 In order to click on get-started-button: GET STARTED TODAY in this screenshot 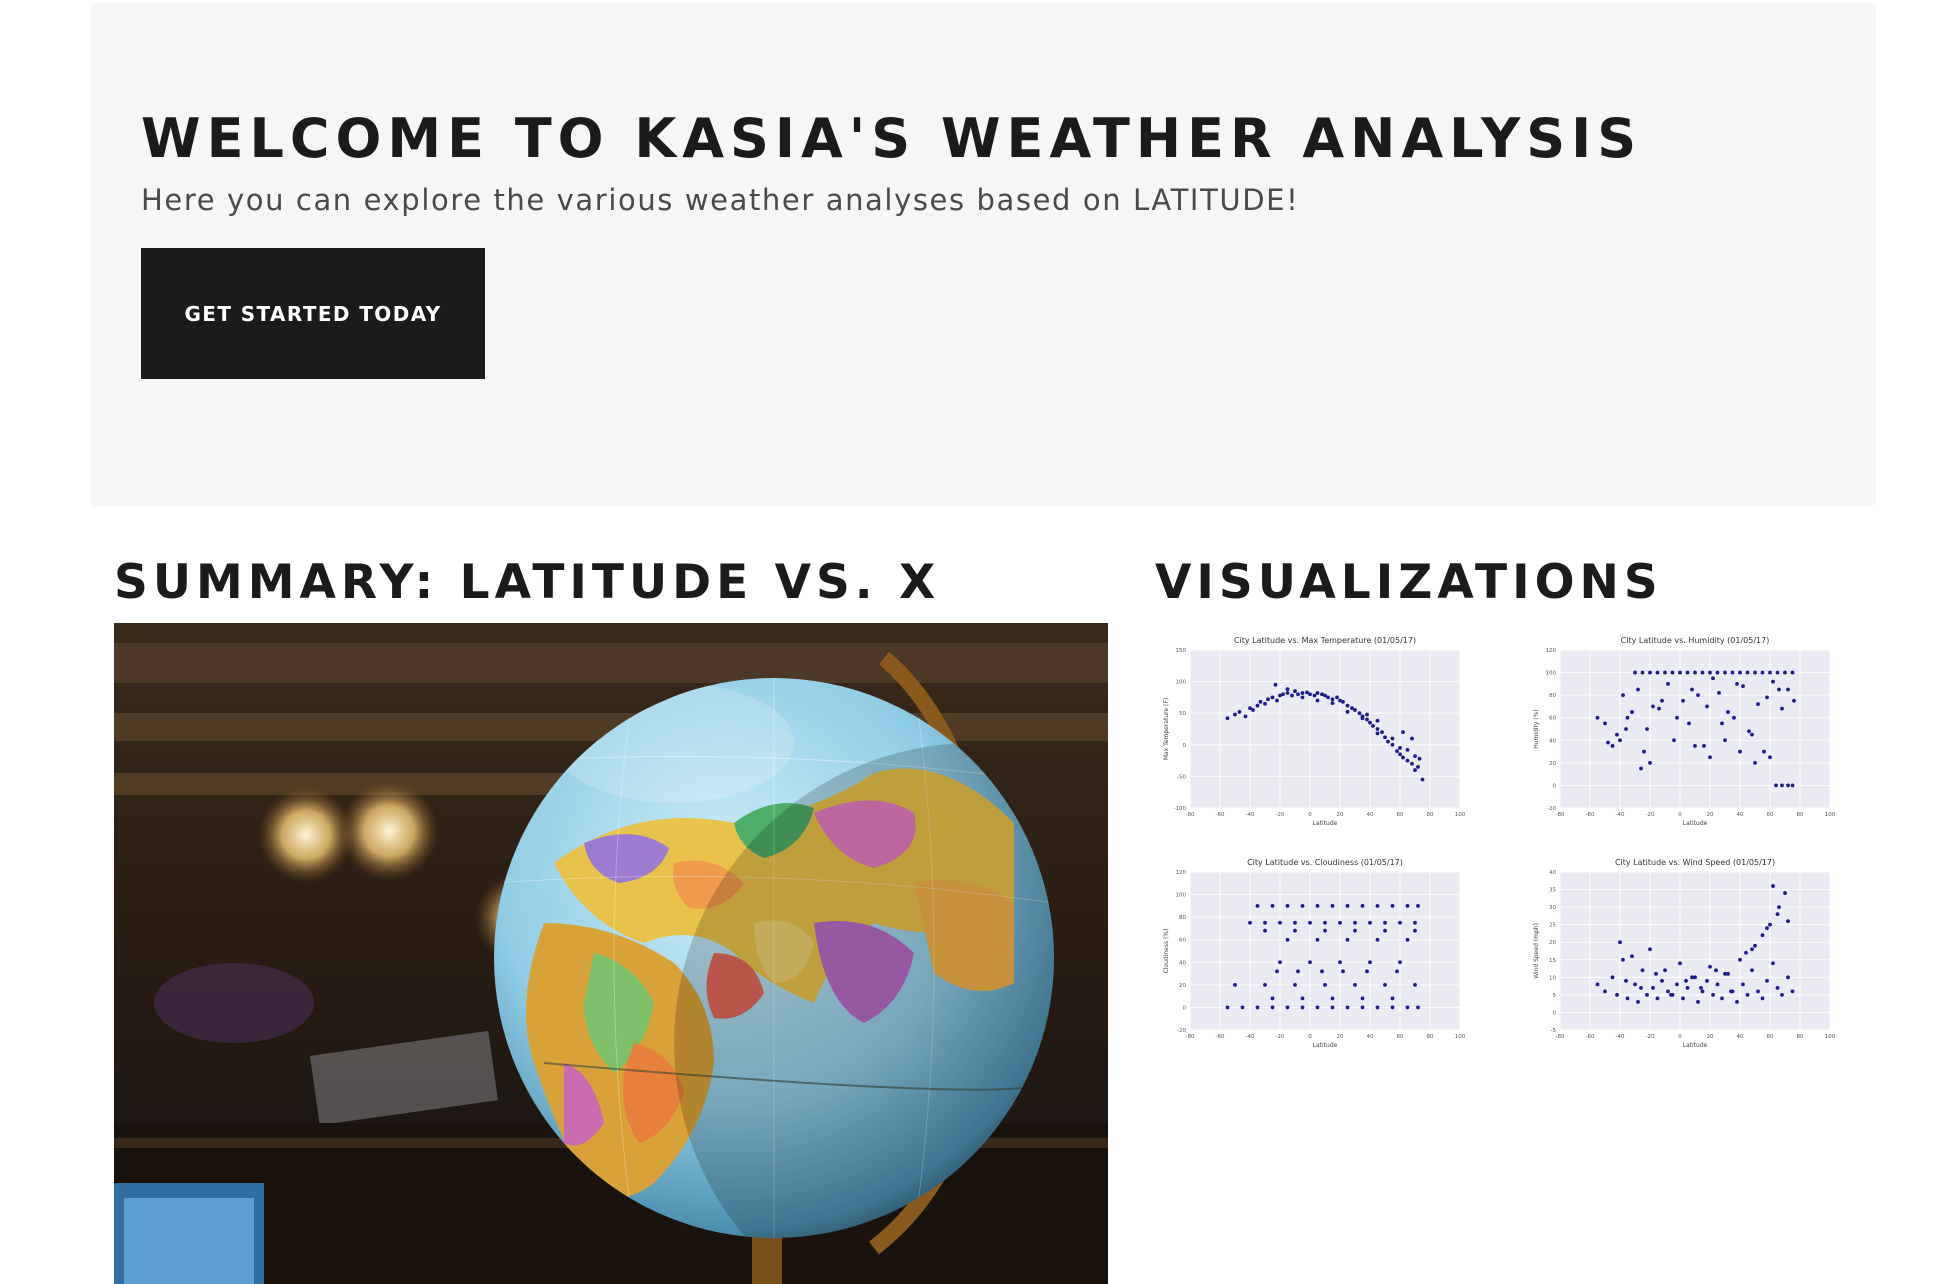, I will do `click(313, 313)`.